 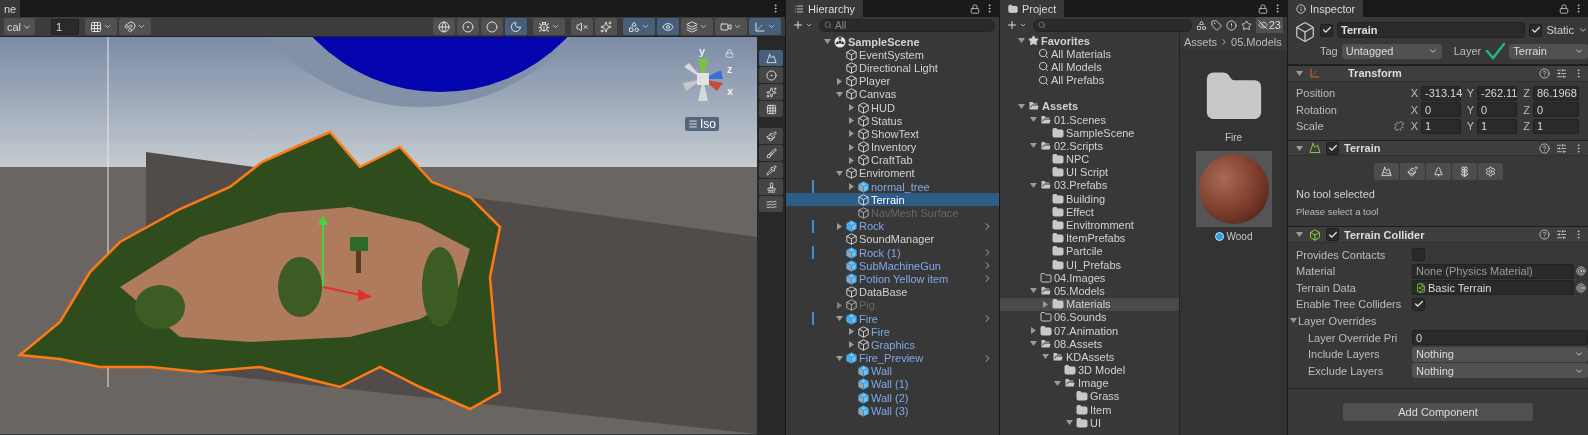 What do you see at coordinates (1256, 41) in the screenshot?
I see `breadcrumb-link: 05.Models` at bounding box center [1256, 41].